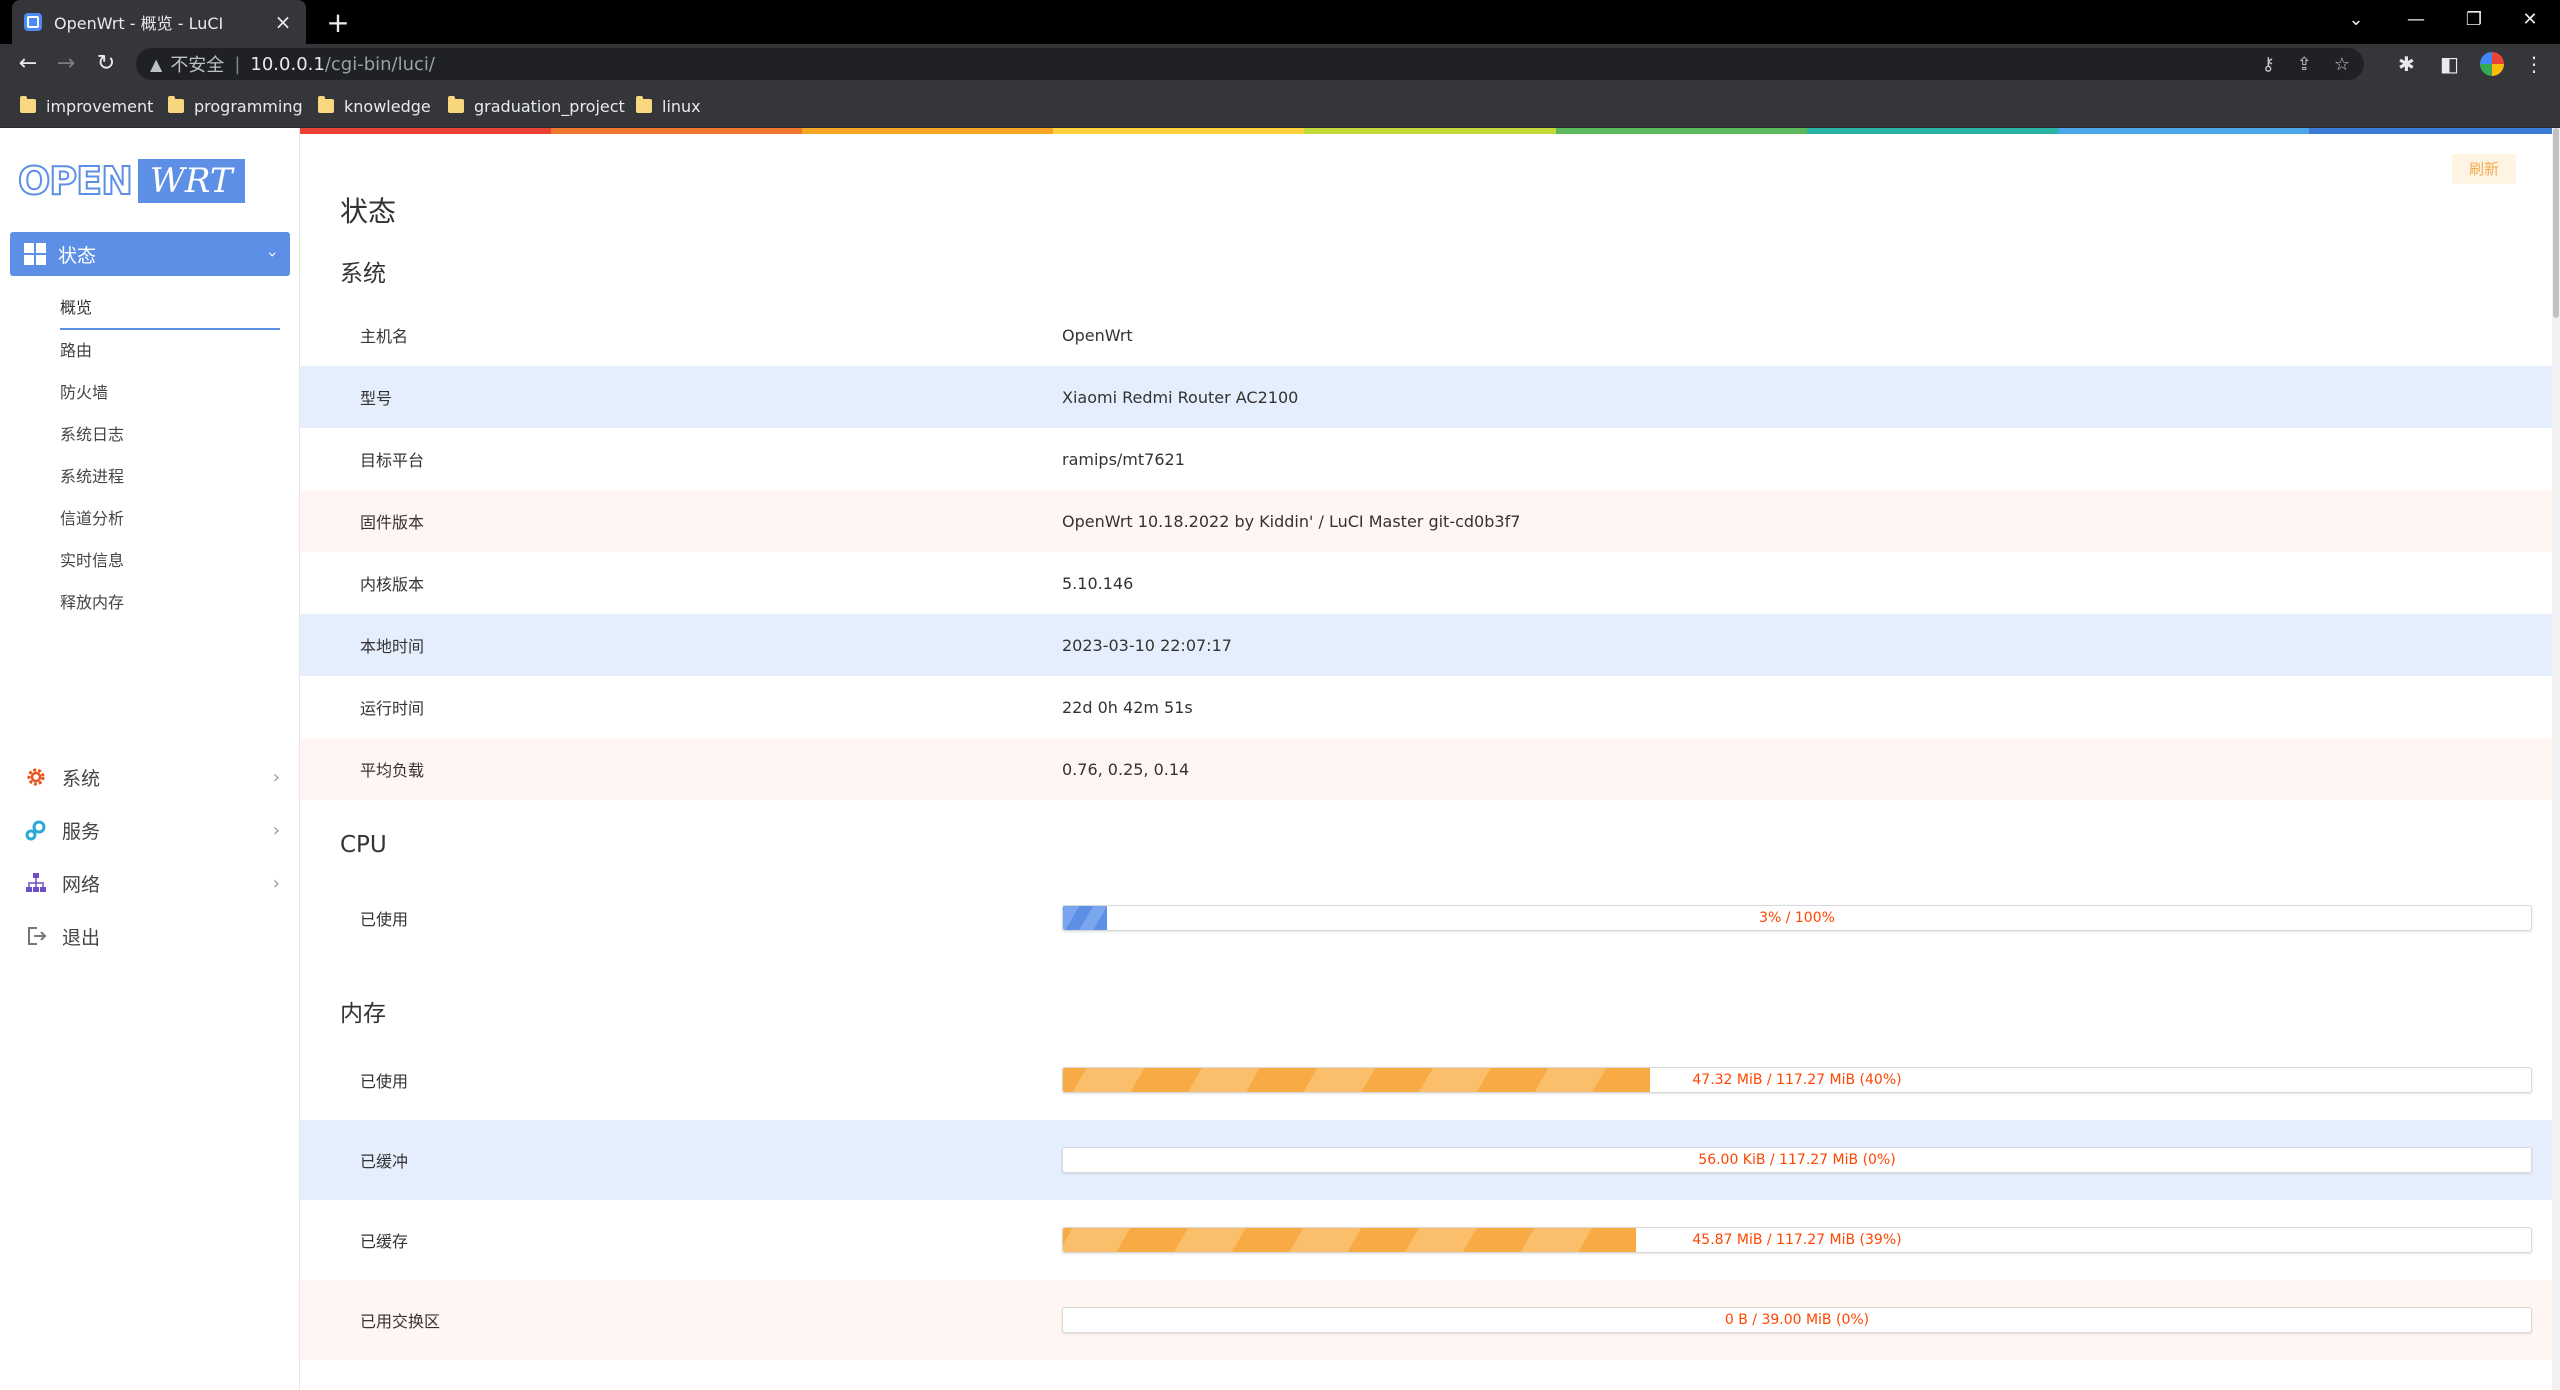  I want to click on url-host: 10.0.0.1, so click(287, 64).